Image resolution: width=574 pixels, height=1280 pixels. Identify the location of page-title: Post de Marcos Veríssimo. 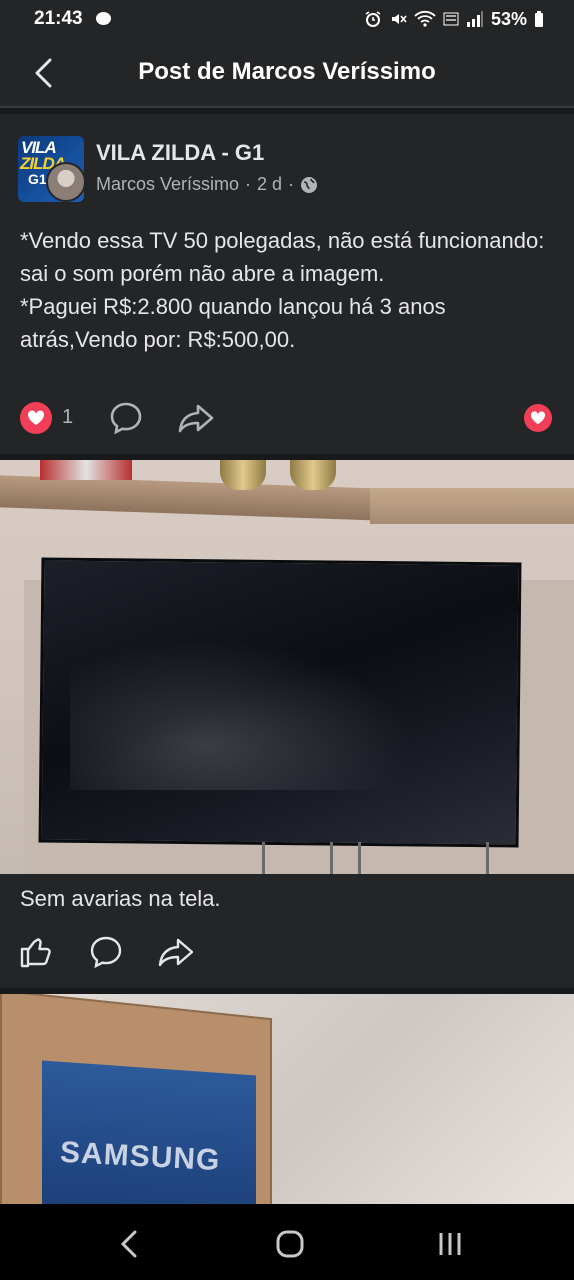
(287, 71).